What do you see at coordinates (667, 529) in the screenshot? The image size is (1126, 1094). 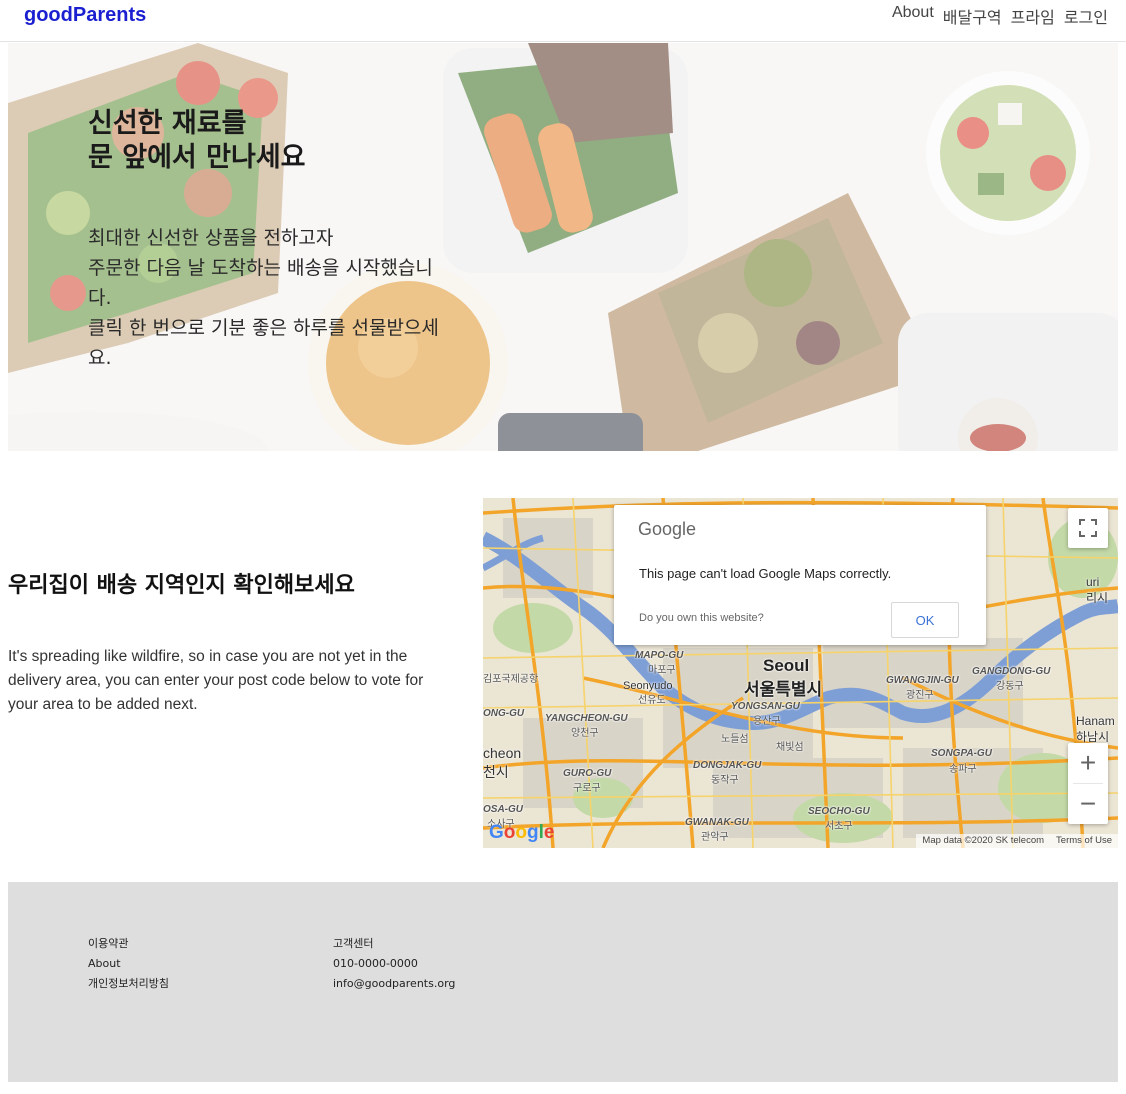 I see `google-logo-text: Google` at bounding box center [667, 529].